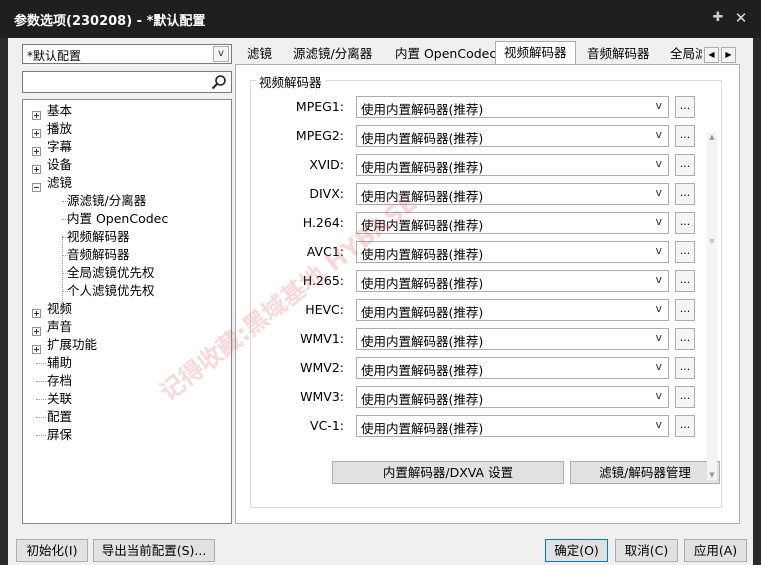 The height and width of the screenshot is (565, 761). I want to click on window-title: 参数选项(230208) - *默认配置, so click(110, 21).